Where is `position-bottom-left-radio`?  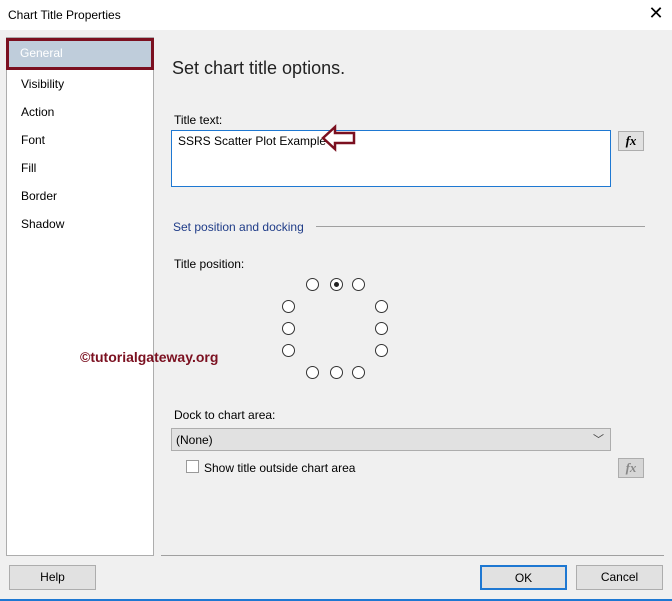
position-bottom-left-radio is located at coordinates (312, 372).